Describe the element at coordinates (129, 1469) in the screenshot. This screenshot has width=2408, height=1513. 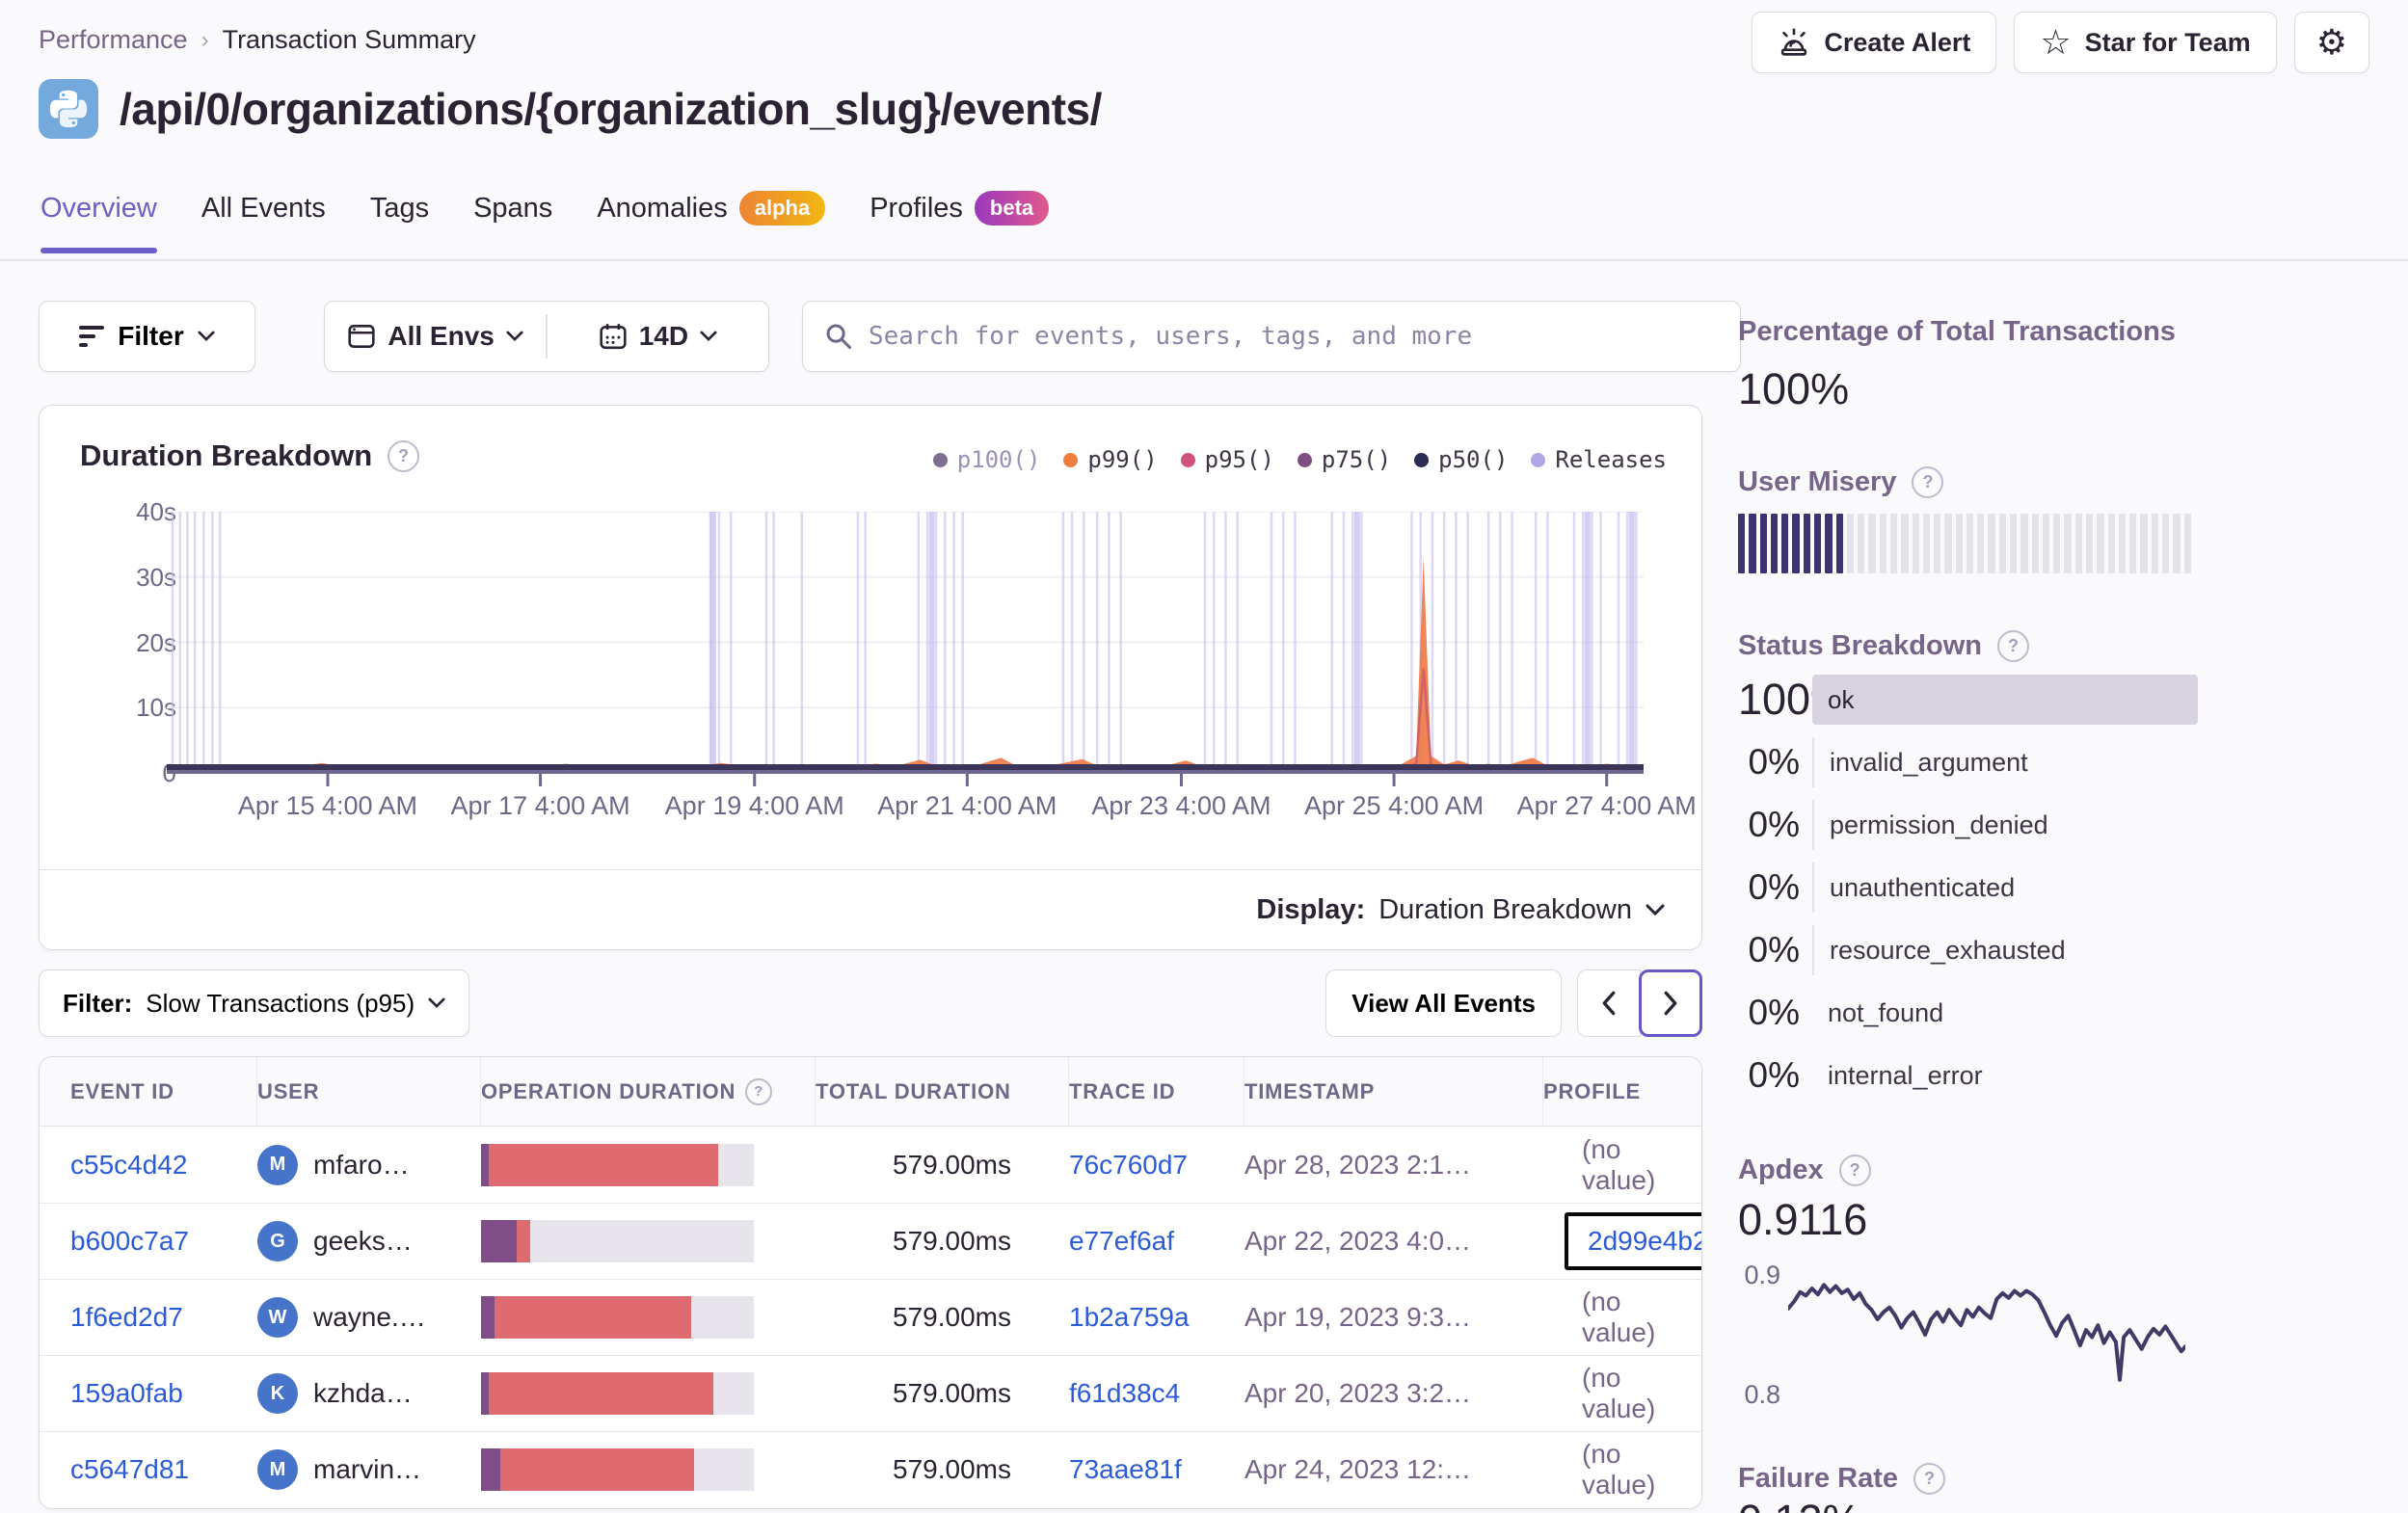
I see `event-id-link: c5647d81` at that location.